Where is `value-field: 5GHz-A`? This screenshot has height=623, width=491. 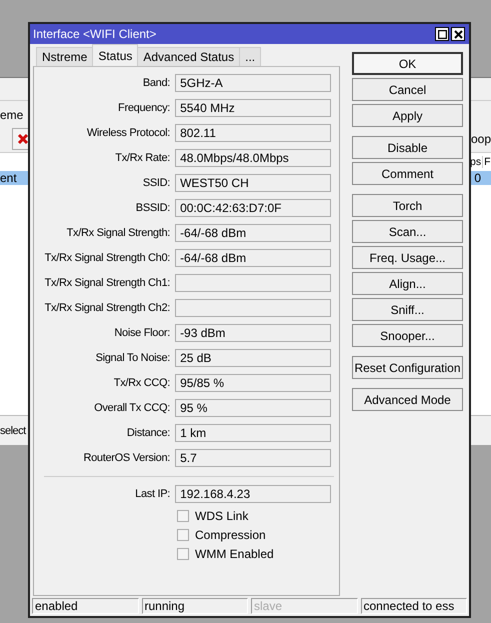
value-field: 5GHz-A is located at coordinates (253, 83).